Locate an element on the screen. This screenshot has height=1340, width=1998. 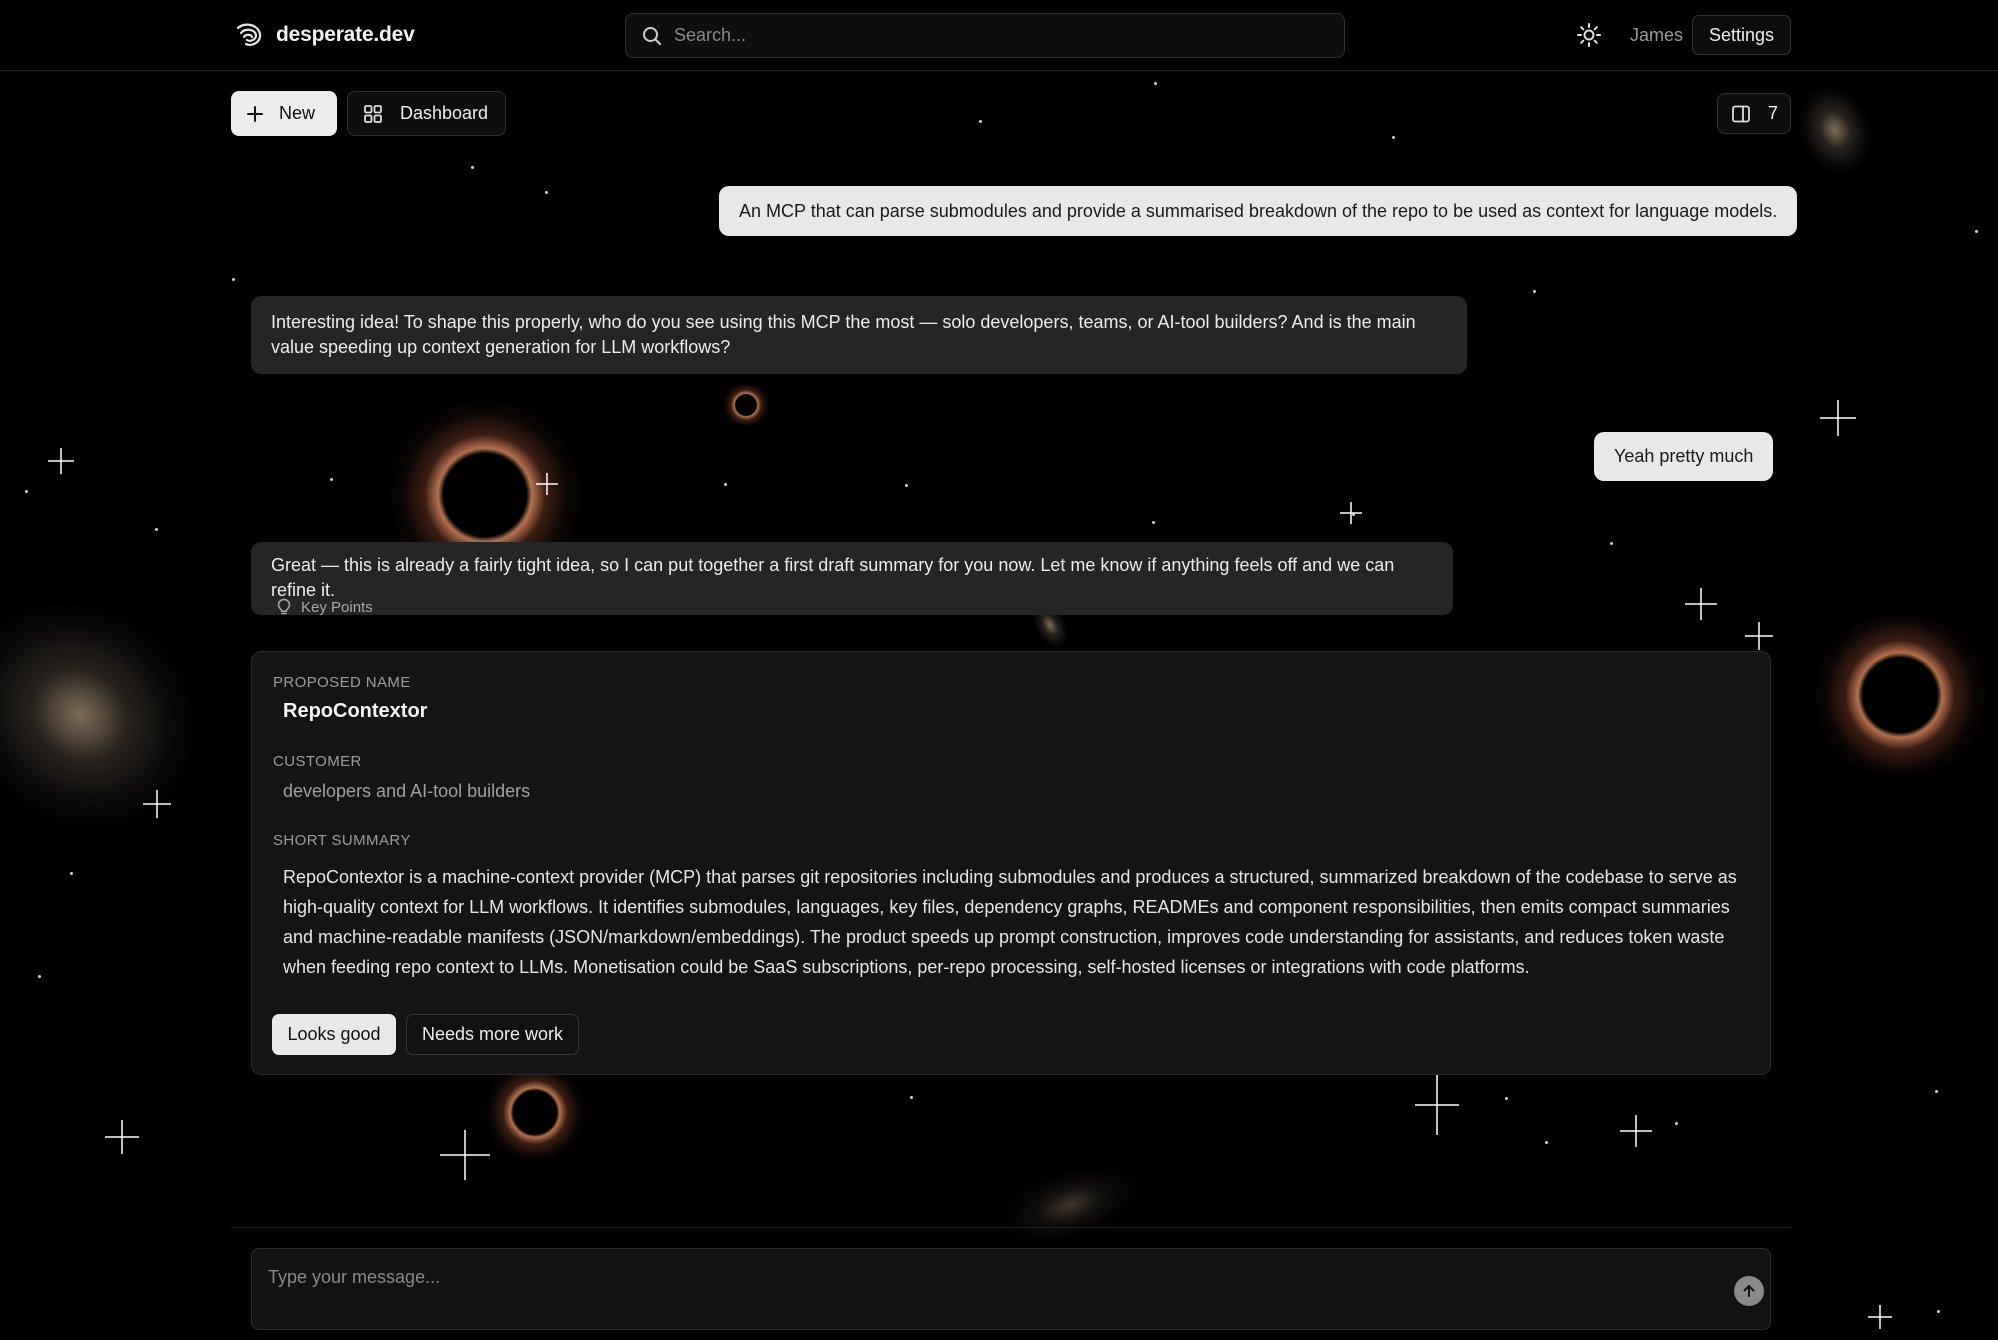
proposed-name-value: RepoContextor is located at coordinates (355, 711).